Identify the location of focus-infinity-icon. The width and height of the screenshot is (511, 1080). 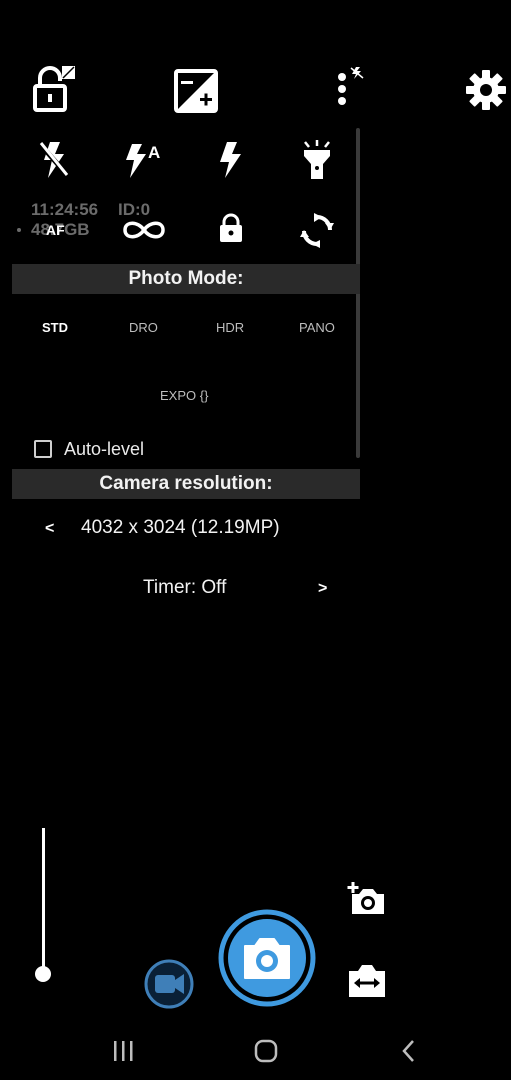
(144, 230).